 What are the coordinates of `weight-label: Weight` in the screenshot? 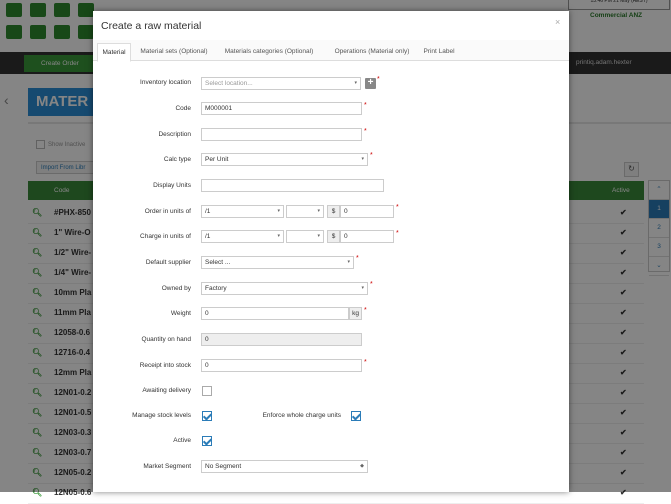 It's located at (180, 313).